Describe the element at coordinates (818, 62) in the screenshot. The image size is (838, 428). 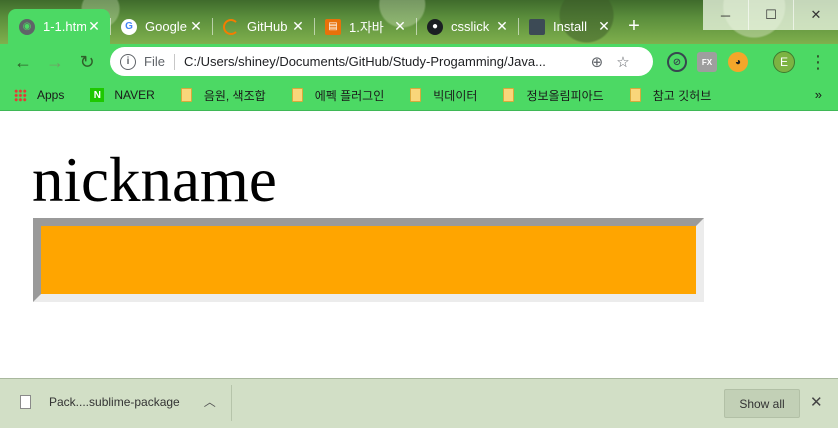
I see `more-menu-icon: ⋮` at that location.